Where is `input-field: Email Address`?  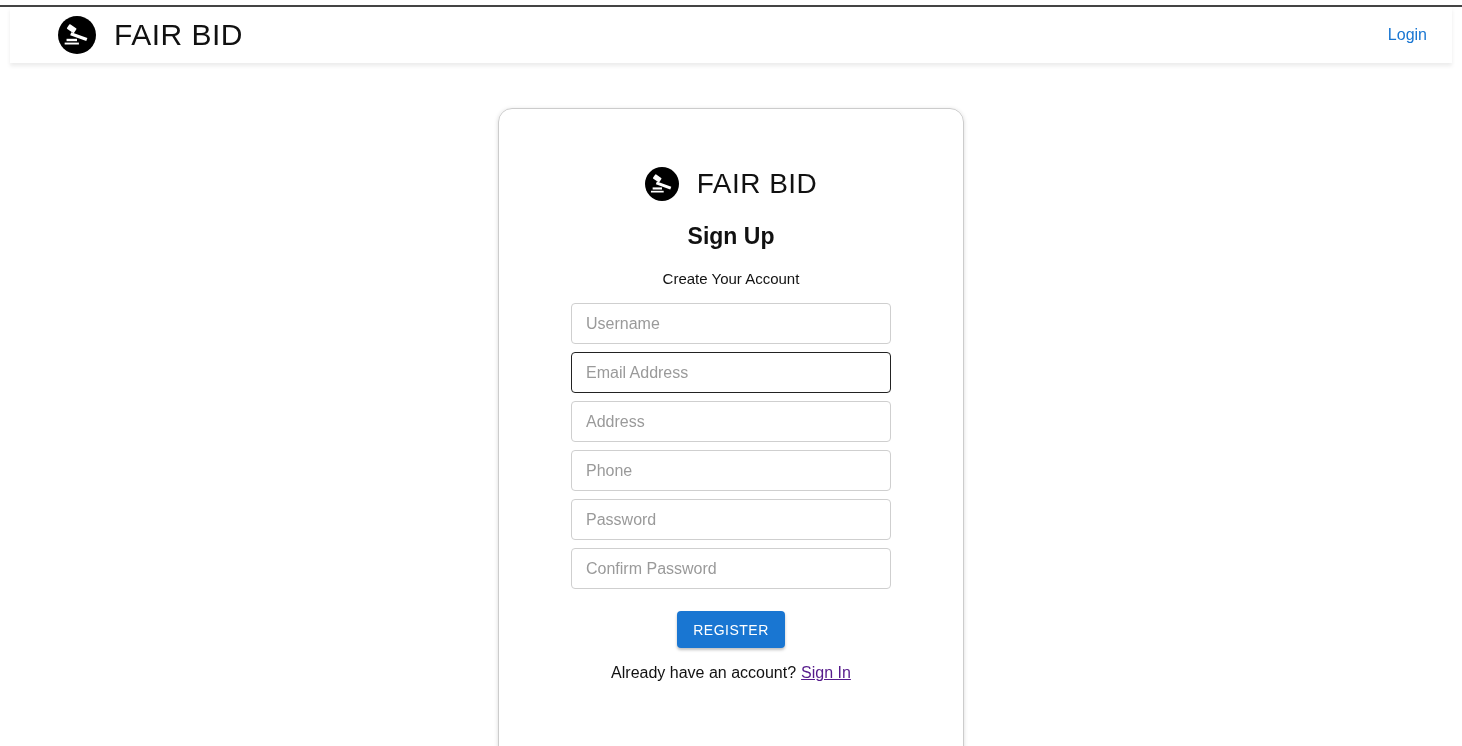 input-field: Email Address is located at coordinates (731, 372).